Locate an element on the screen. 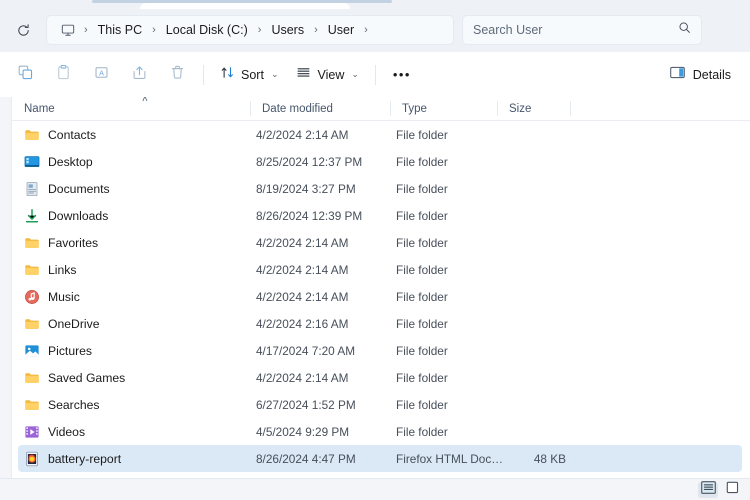  cell-name: Music is located at coordinates (137, 297).